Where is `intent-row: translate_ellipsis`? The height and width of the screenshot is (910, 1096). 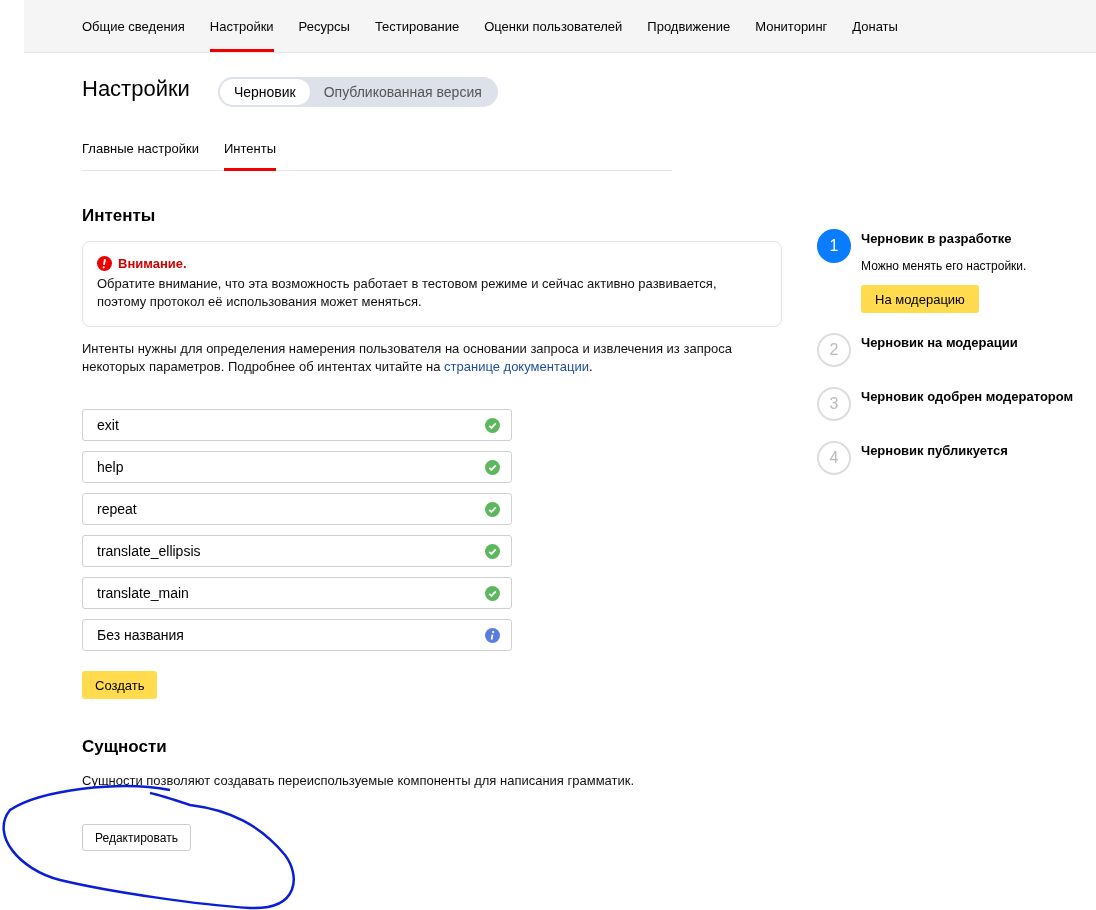 intent-row: translate_ellipsis is located at coordinates (297, 551).